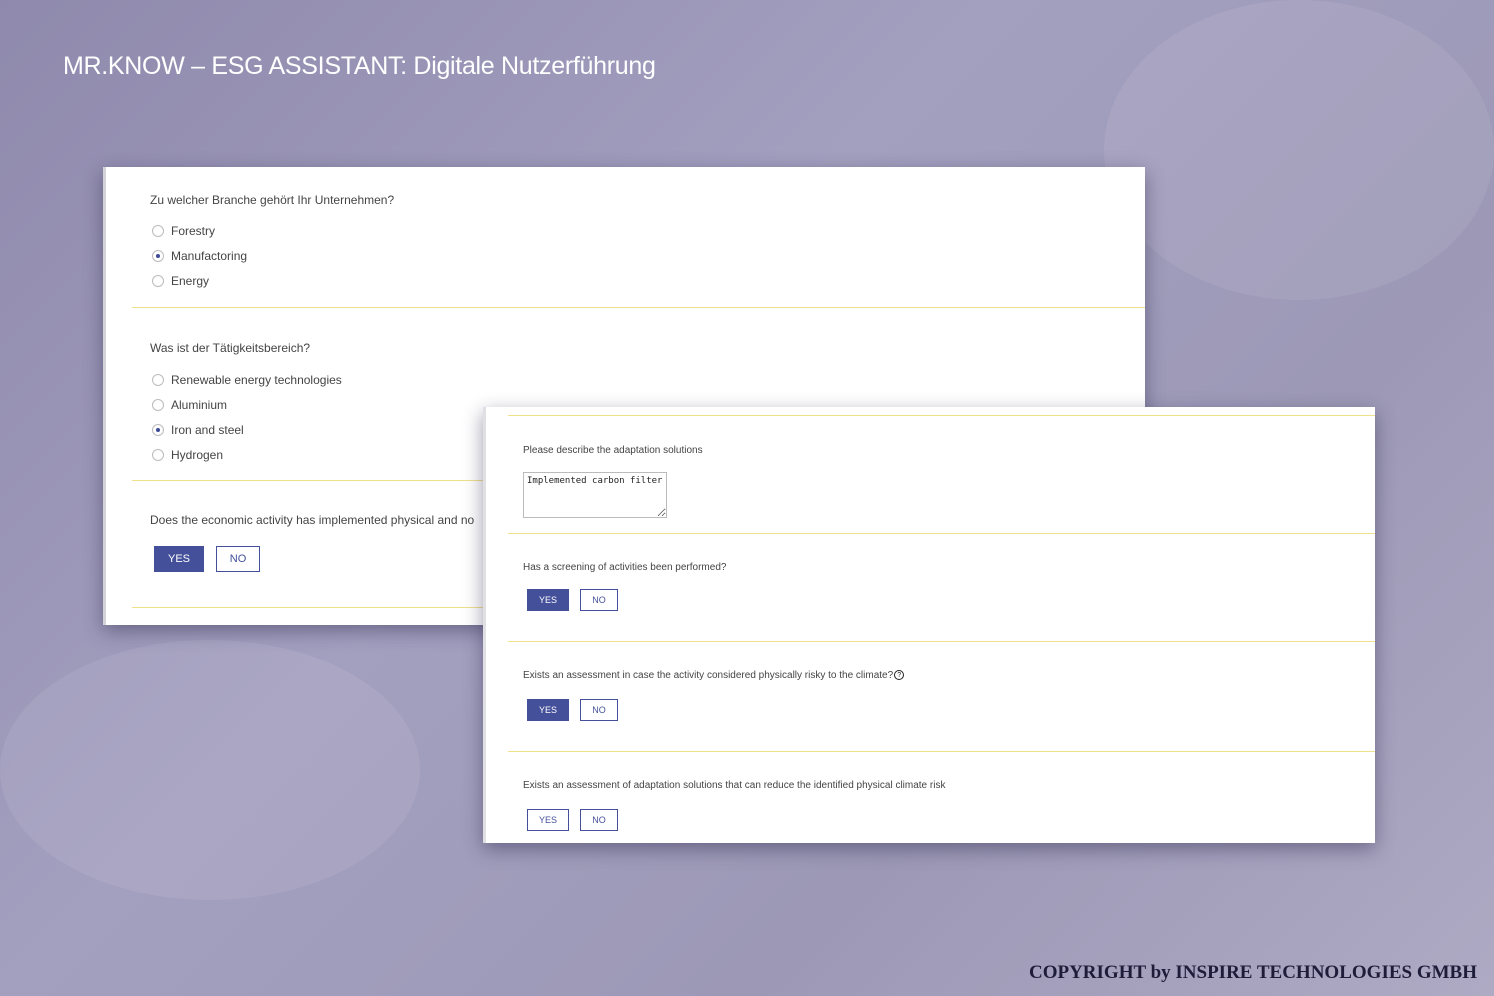  What do you see at coordinates (595, 495) in the screenshot?
I see `adaptation-solutions-textarea: Implemented carbon filter` at bounding box center [595, 495].